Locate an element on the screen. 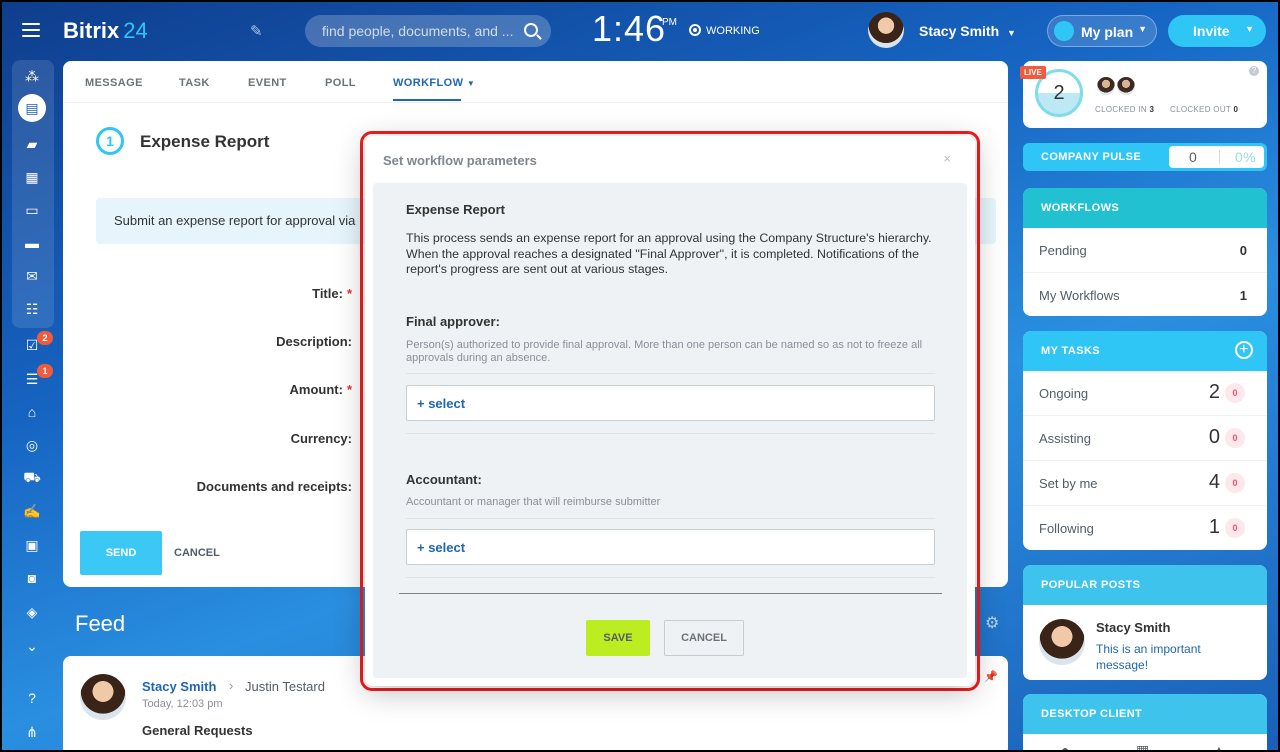 The height and width of the screenshot is (752, 1280). list-item: Set by me 4 0 is located at coordinates (1145, 483).